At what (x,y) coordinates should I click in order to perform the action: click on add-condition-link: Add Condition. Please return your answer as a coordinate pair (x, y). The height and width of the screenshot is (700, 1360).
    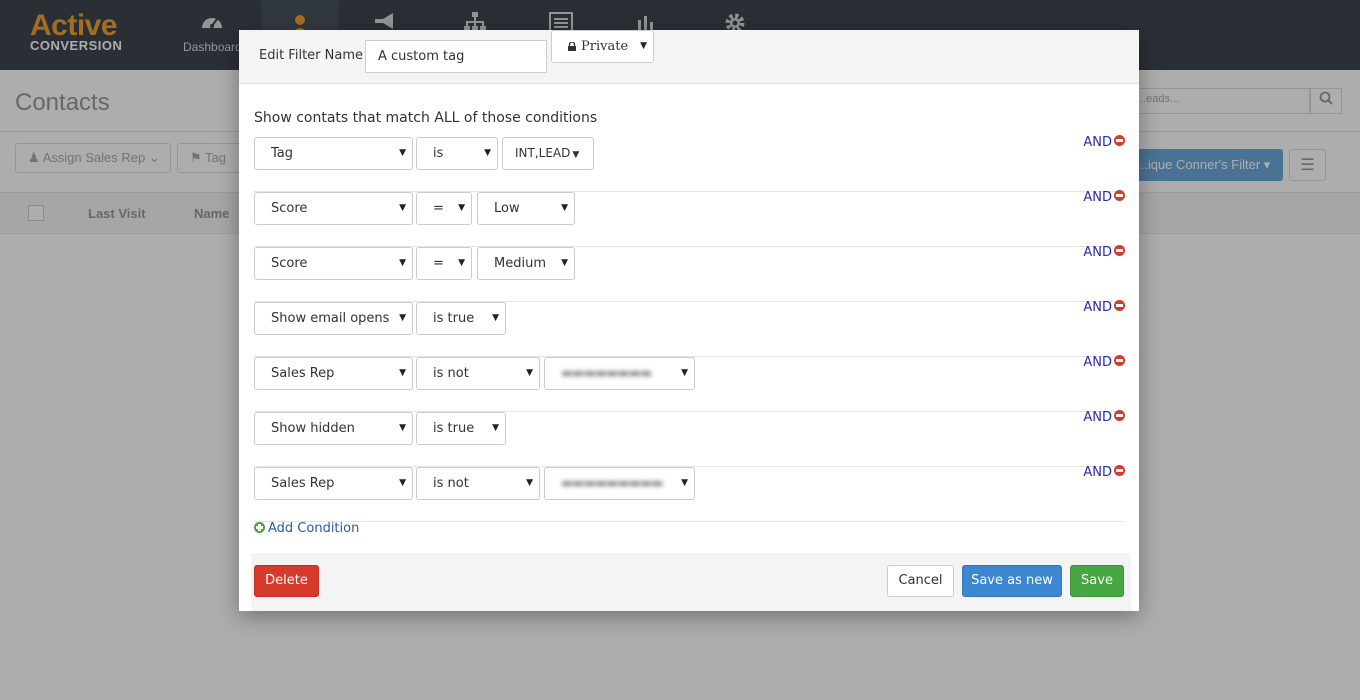
    Looking at the image, I should click on (306, 528).